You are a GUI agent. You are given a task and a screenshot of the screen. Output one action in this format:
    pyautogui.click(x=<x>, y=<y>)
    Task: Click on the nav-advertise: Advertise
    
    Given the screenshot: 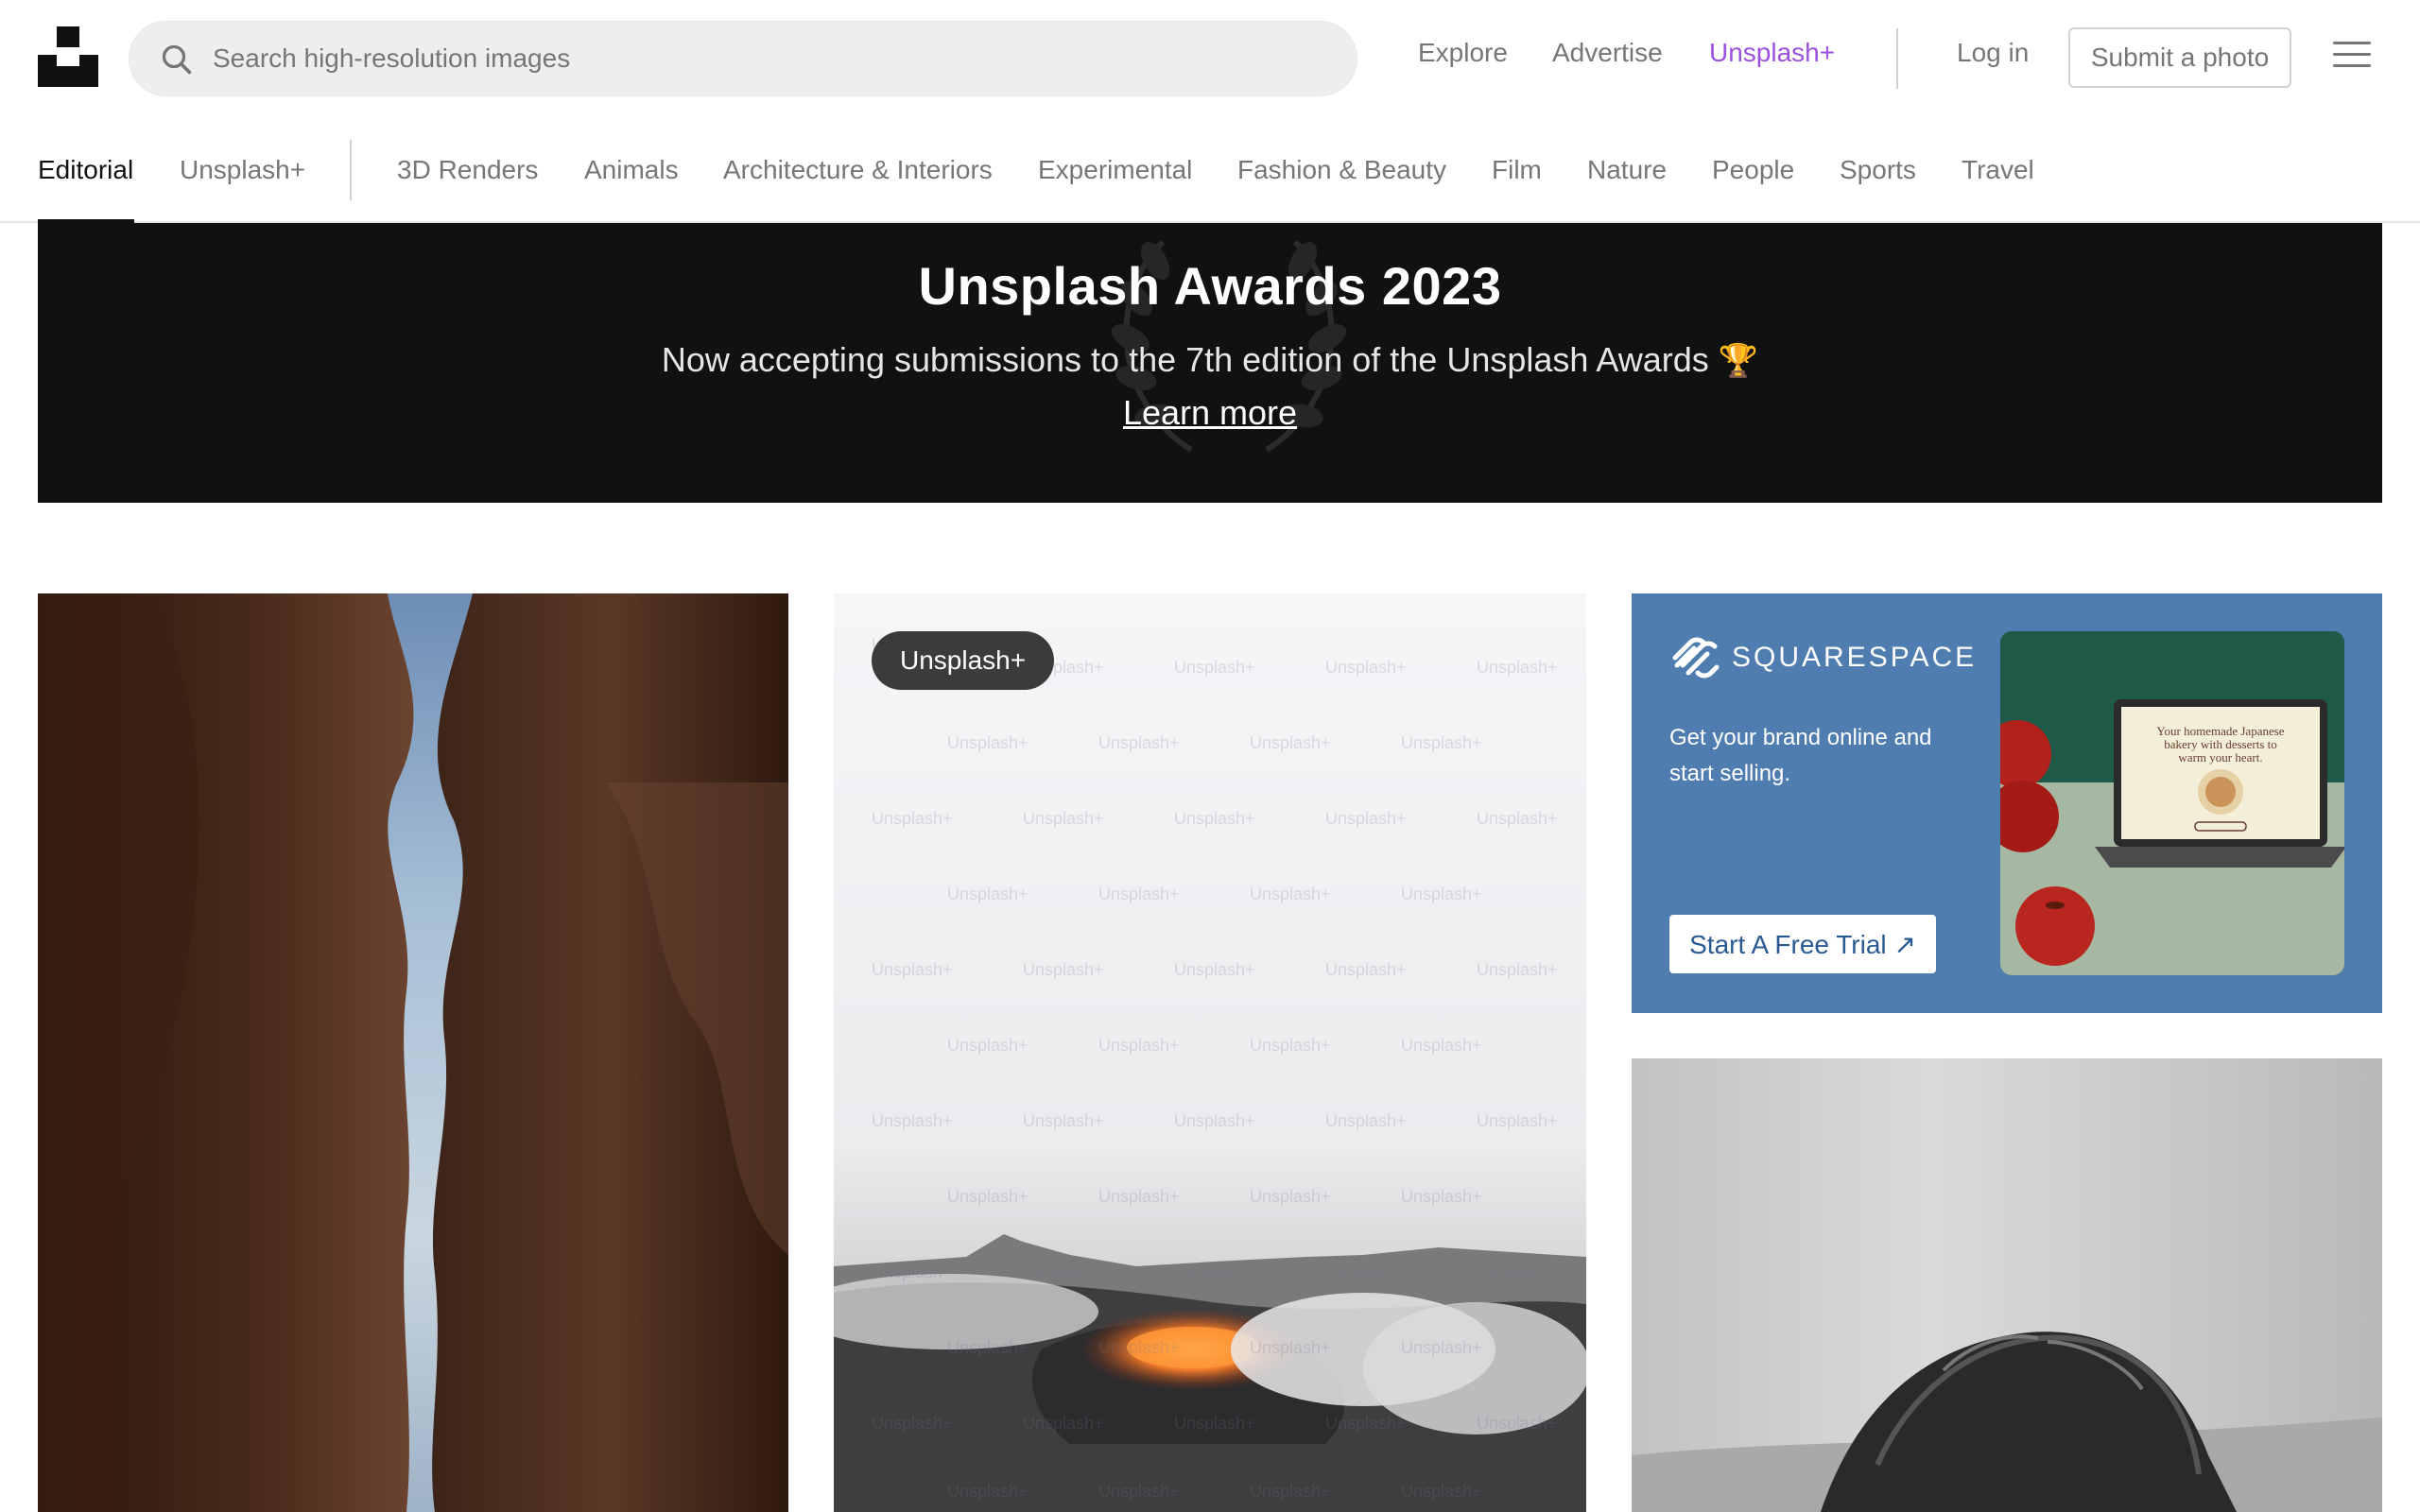 What is the action you would take?
    pyautogui.click(x=1608, y=58)
    